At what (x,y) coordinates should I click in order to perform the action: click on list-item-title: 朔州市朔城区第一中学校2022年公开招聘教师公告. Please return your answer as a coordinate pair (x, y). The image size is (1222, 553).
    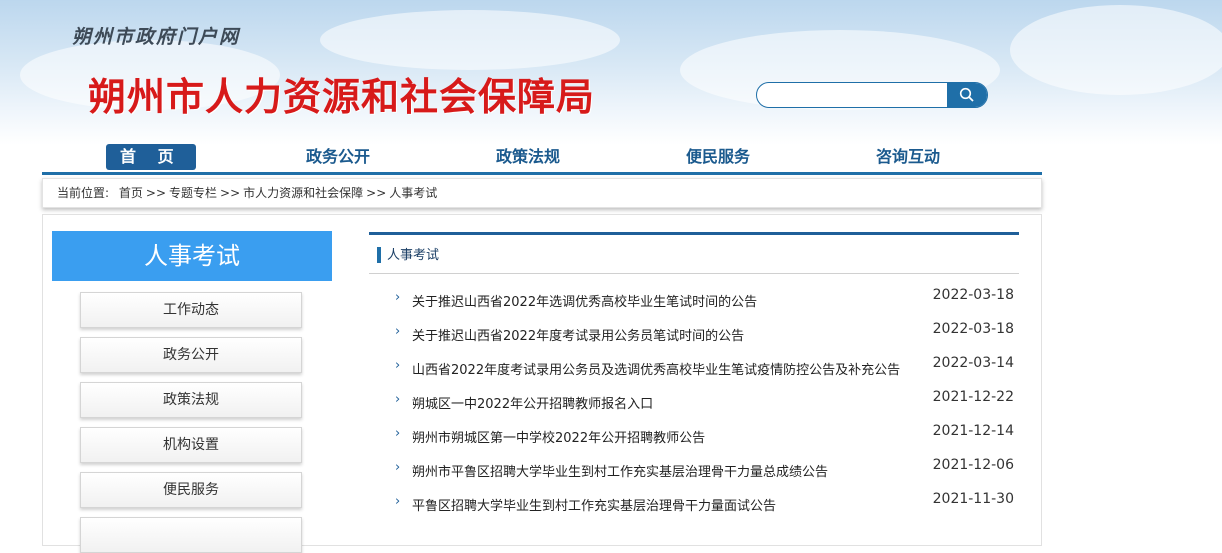
    Looking at the image, I should click on (558, 436).